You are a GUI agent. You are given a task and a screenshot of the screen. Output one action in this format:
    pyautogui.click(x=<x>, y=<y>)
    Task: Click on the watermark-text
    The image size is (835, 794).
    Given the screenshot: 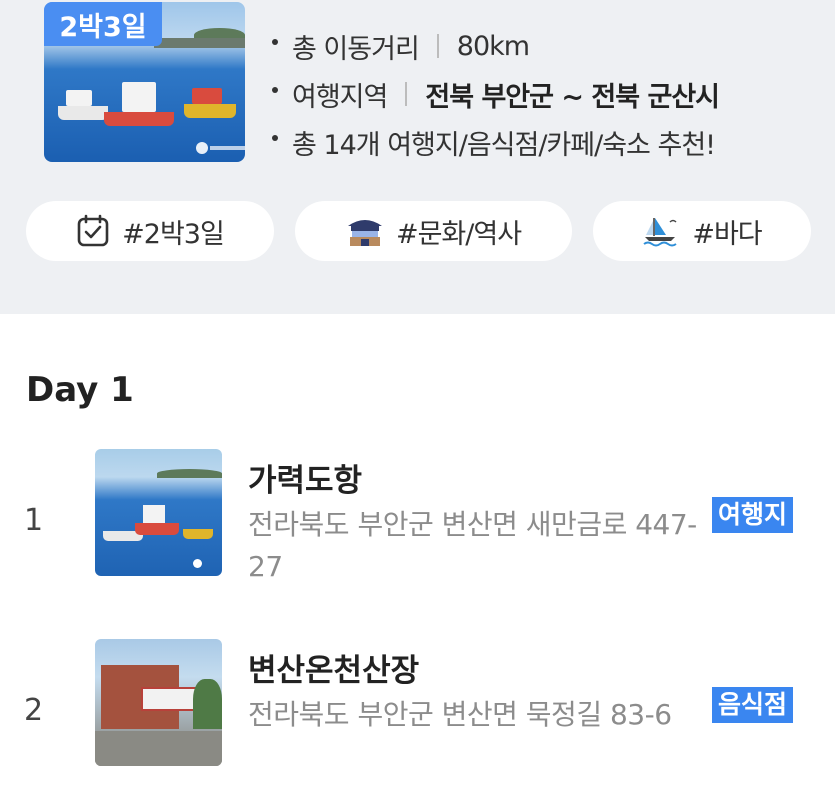 What is the action you would take?
    pyautogui.click(x=227, y=148)
    